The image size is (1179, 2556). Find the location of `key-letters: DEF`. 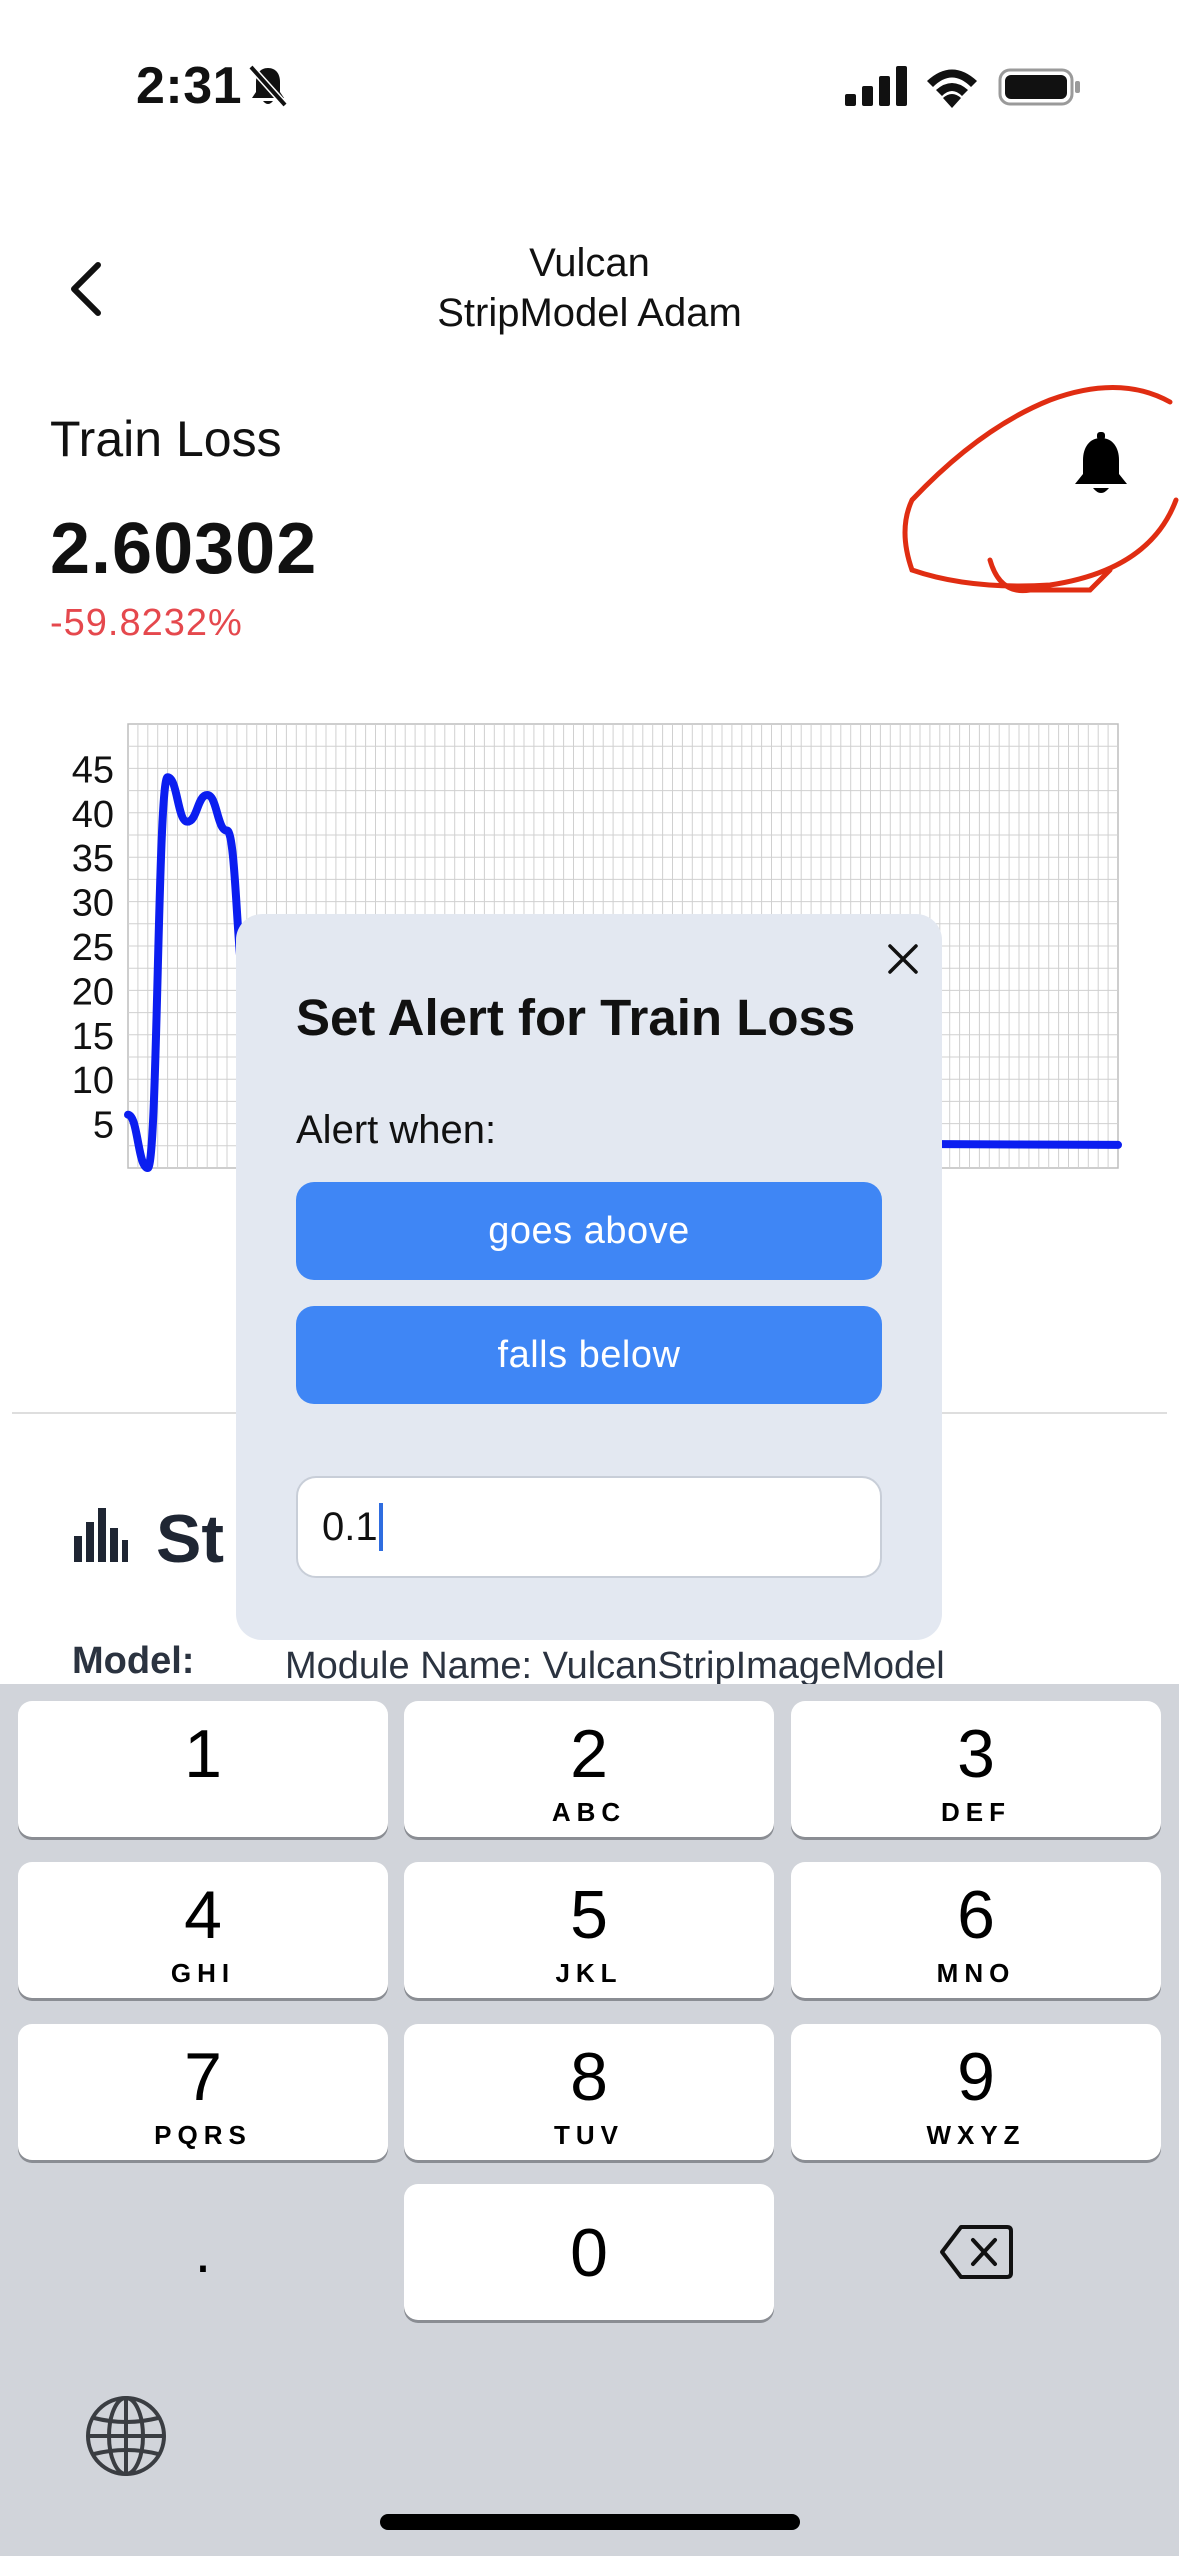

key-letters: DEF is located at coordinates (976, 1812).